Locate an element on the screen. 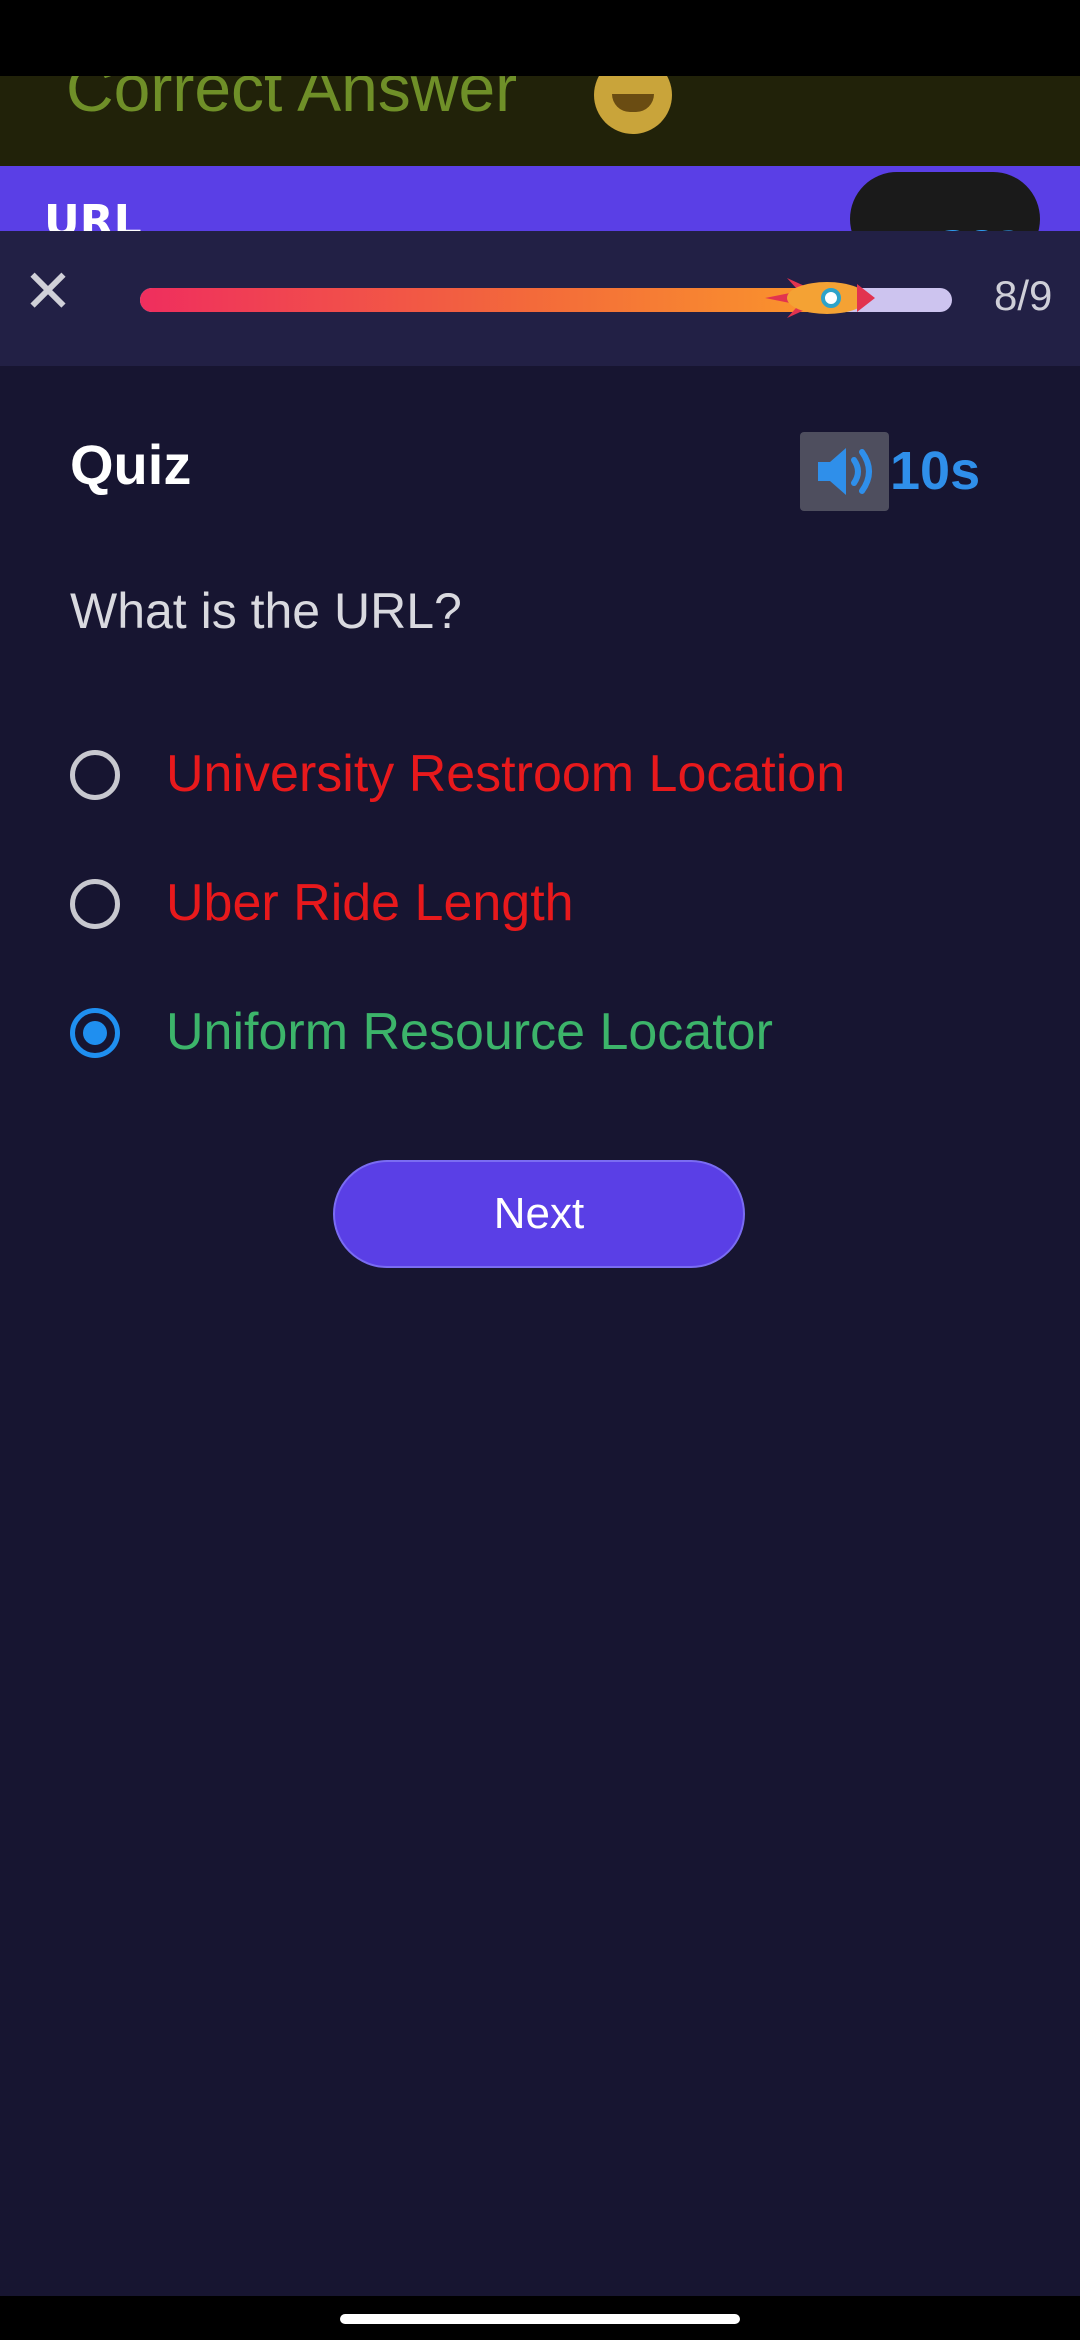 Image resolution: width=1080 pixels, height=2340 pixels. next-button: Next is located at coordinates (539, 1214).